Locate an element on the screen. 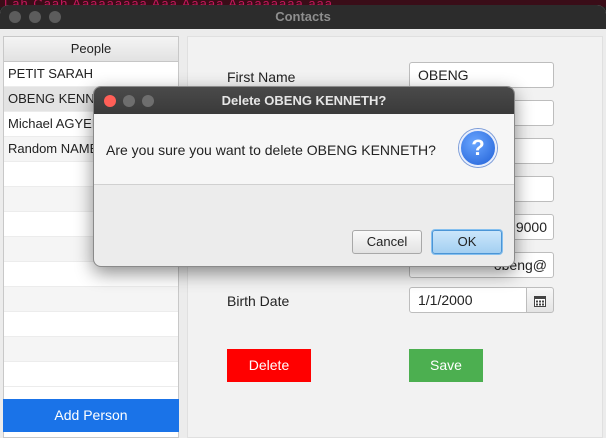 The width and height of the screenshot is (606, 438). birth-date-field: 1/1/2000 is located at coordinates (468, 300).